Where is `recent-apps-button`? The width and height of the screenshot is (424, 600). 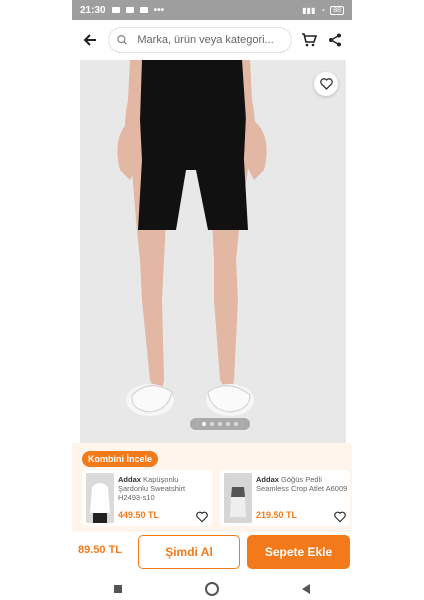
recent-apps-button is located at coordinates (117, 589).